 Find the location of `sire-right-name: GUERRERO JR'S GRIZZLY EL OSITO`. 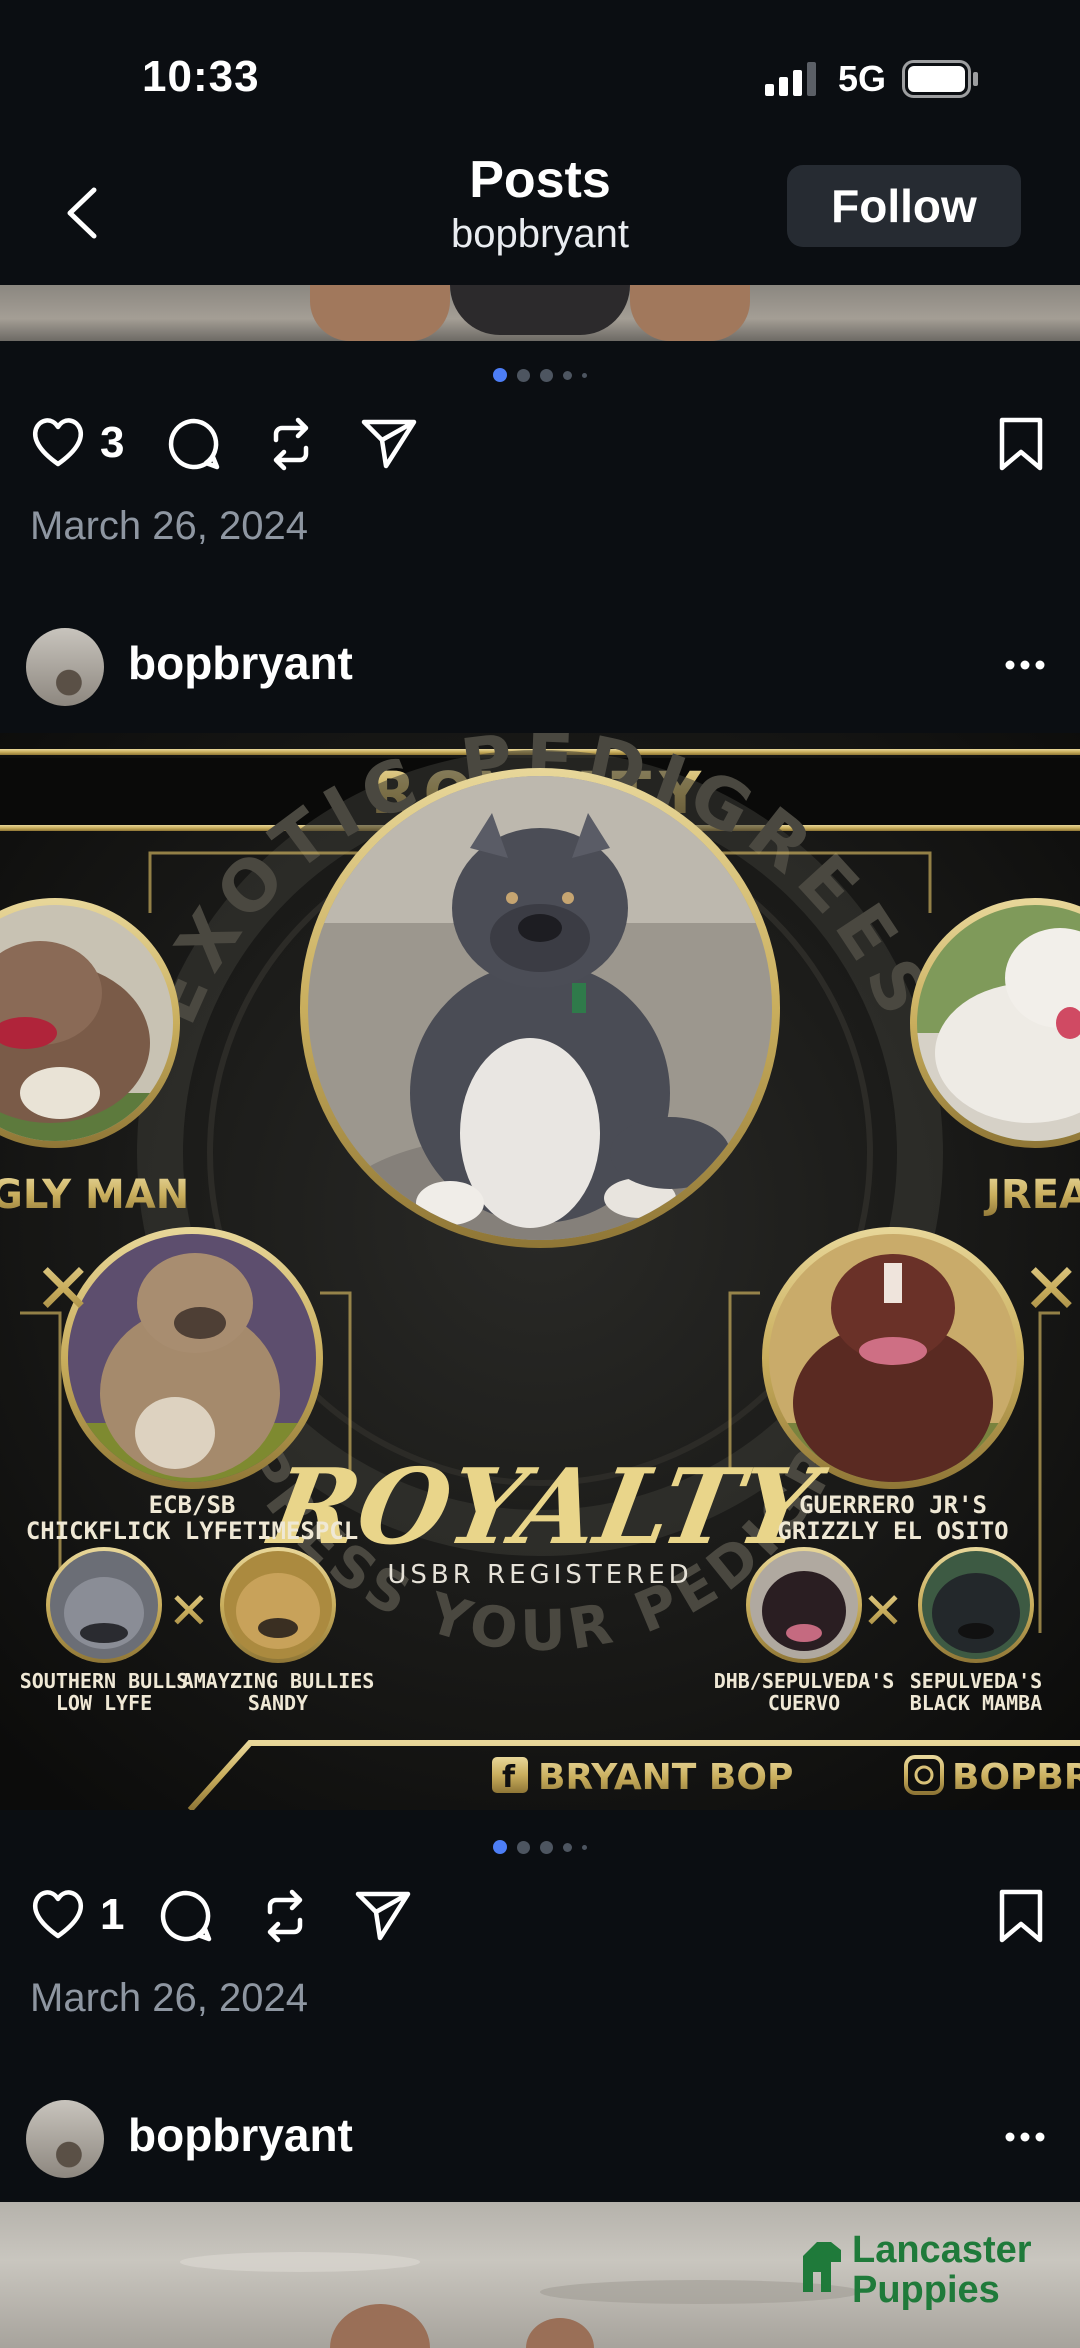

sire-right-name: GUERRERO JR'S GRIZZLY EL OSITO is located at coordinates (892, 1518).